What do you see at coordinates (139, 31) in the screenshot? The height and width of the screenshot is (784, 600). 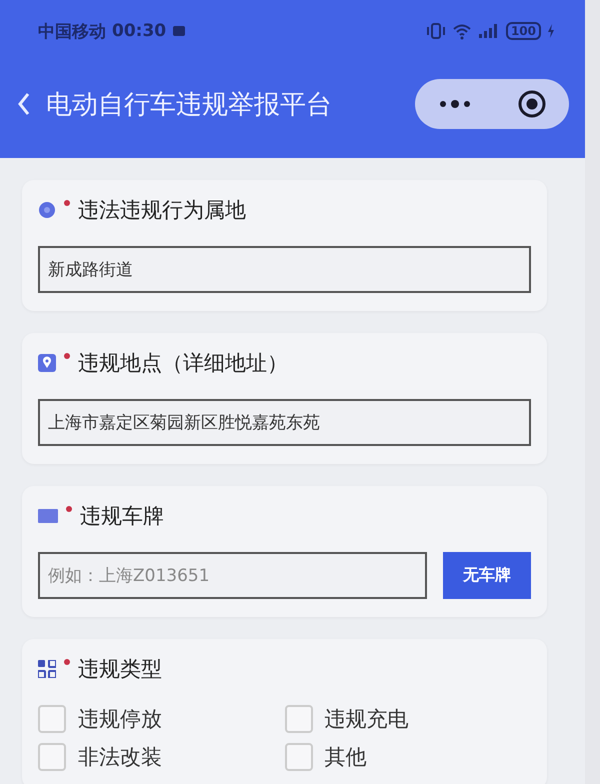 I see `status-time: 00:30` at bounding box center [139, 31].